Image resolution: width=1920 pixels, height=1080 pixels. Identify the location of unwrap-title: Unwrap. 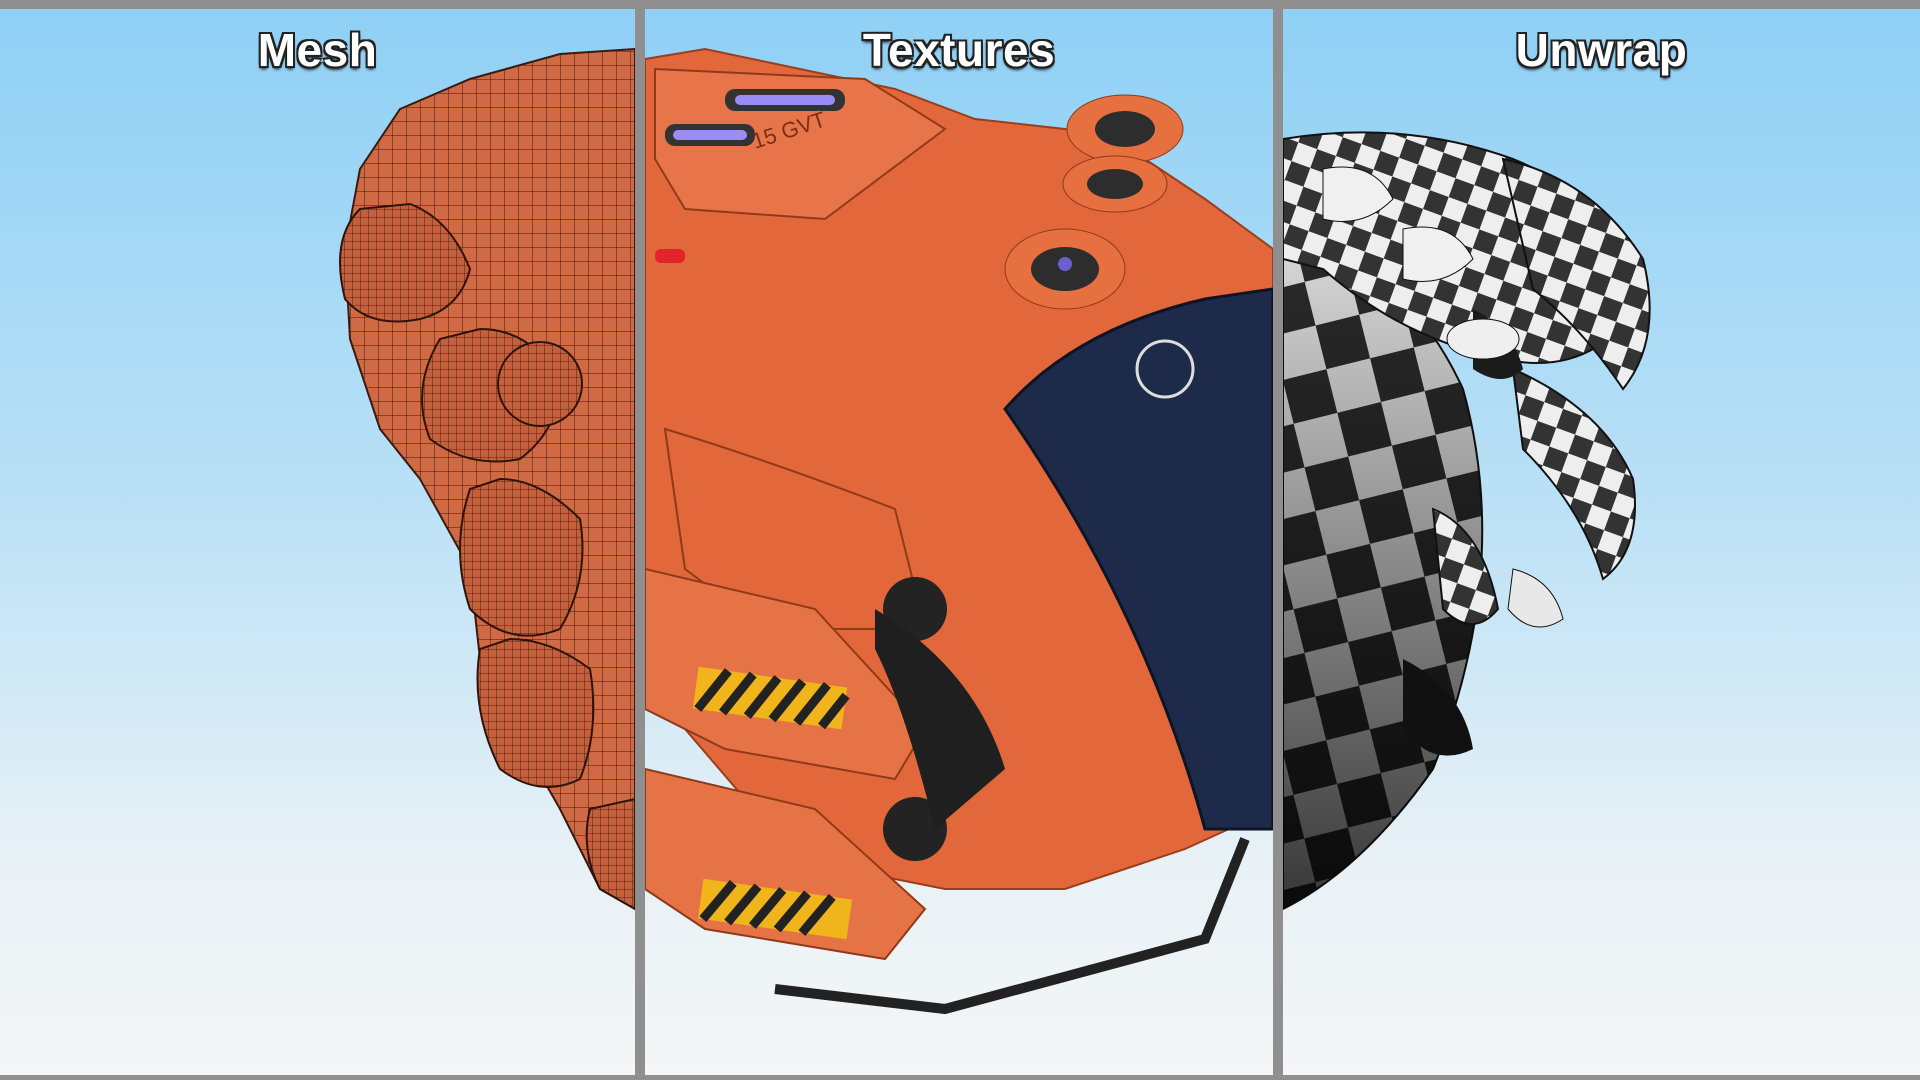
(1601, 50).